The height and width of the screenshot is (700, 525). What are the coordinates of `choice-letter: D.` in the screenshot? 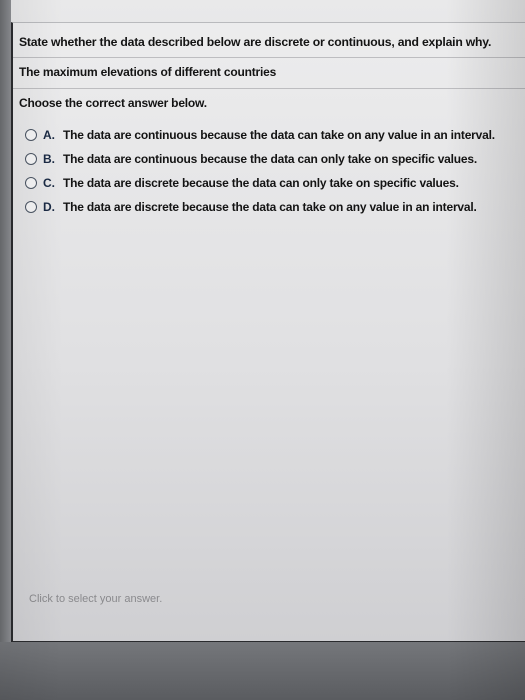 It's located at (49, 207).